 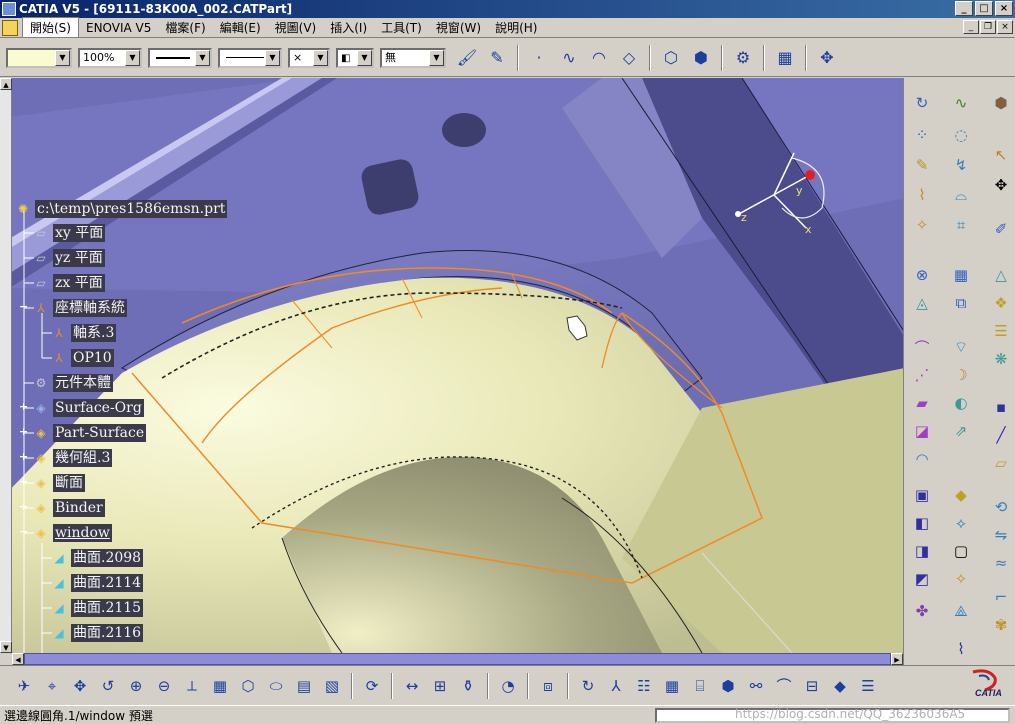 I want to click on tree-item-section: ◈ 斷面, so click(x=58, y=483).